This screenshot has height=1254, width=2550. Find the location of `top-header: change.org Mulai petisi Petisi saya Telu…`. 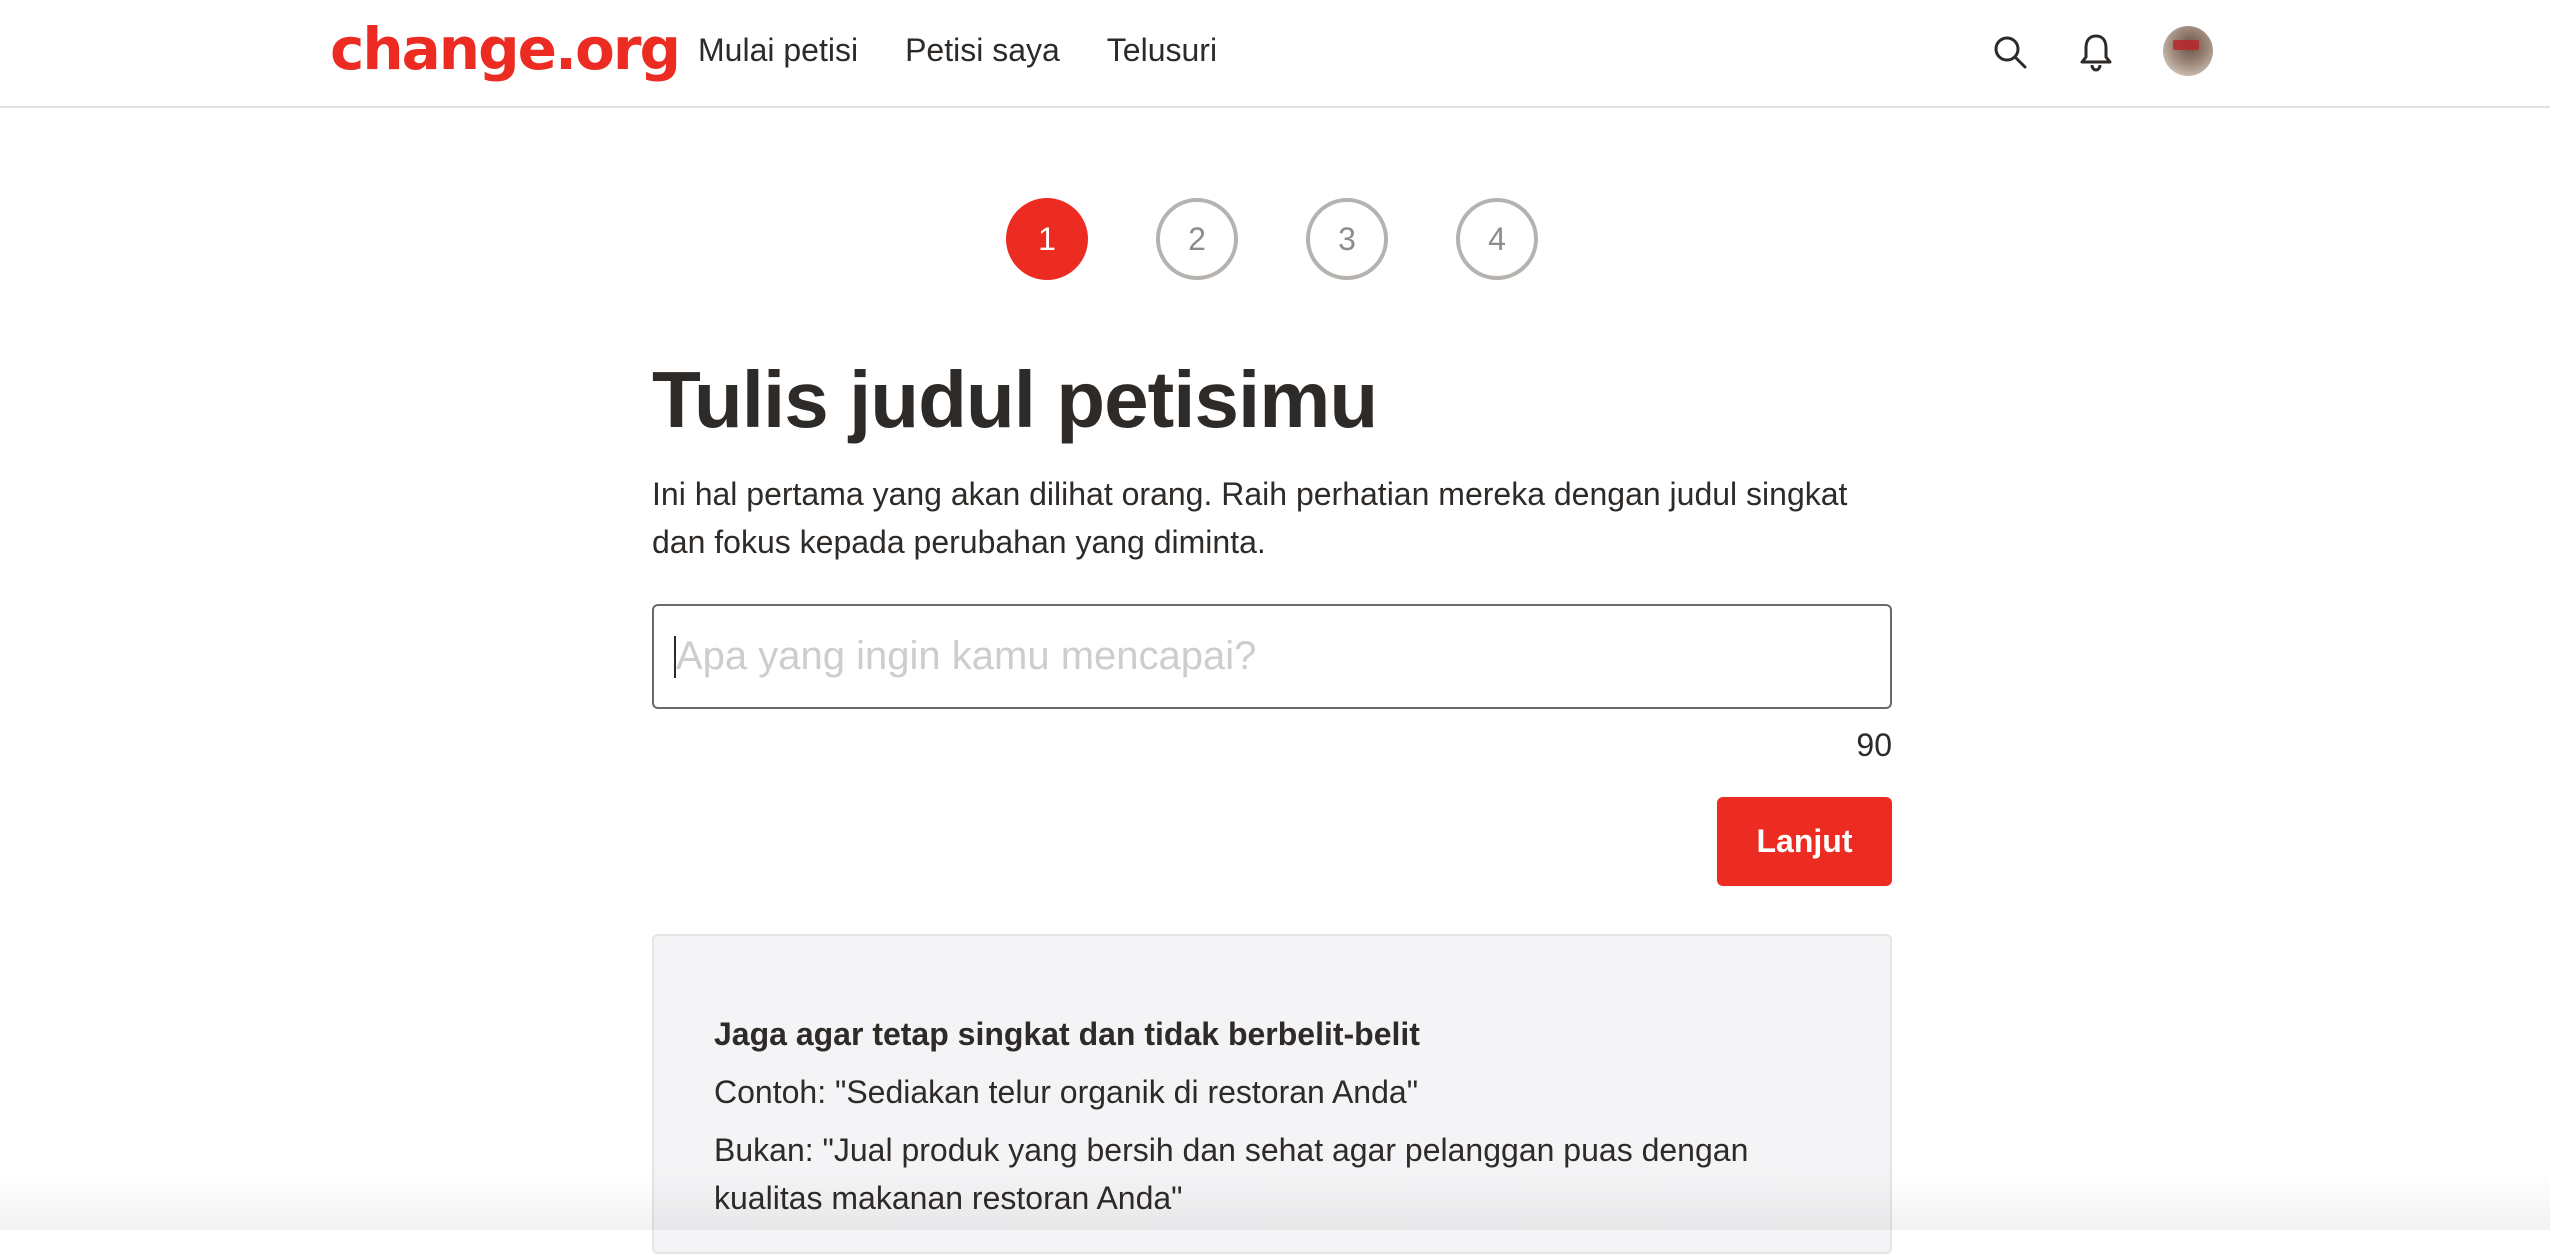

top-header: change.org Mulai petisi Petisi saya Telu… is located at coordinates (1275, 54).